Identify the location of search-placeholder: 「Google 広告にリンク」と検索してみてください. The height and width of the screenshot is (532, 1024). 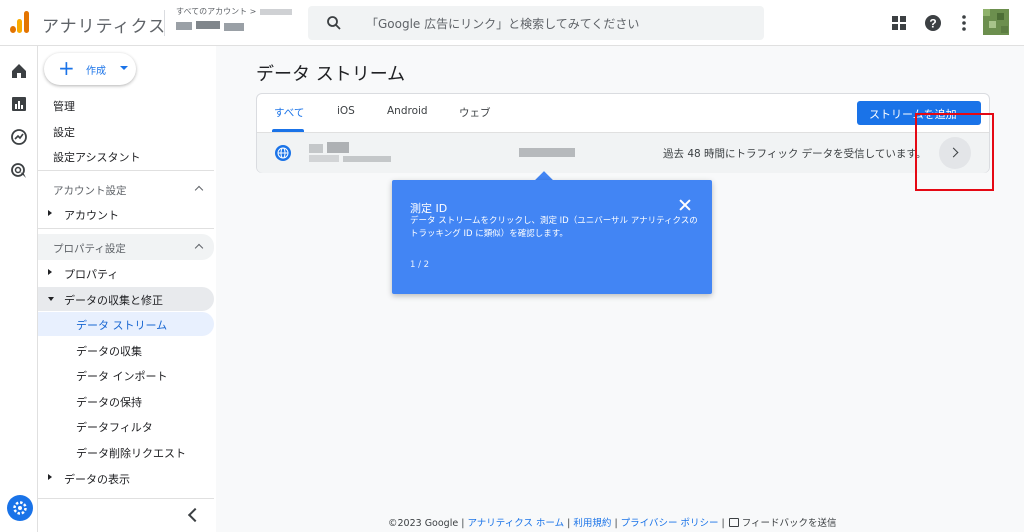
(503, 24).